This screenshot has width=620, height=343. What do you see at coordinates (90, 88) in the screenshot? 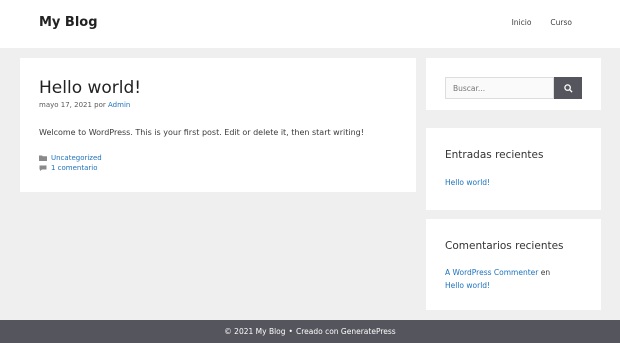
I see `post-title: Hello world!` at bounding box center [90, 88].